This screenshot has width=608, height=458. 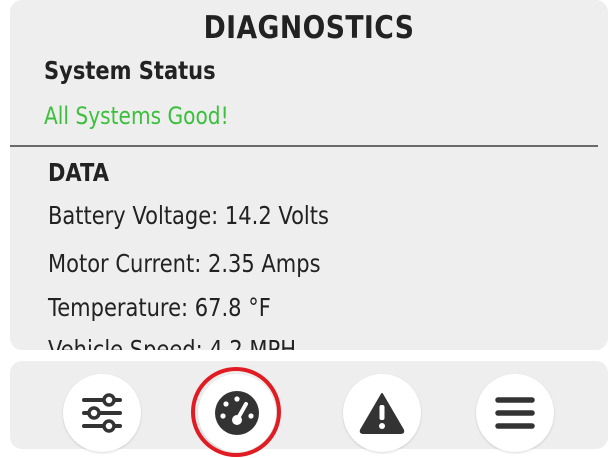 What do you see at coordinates (79, 172) in the screenshot?
I see `data-heading: DATA` at bounding box center [79, 172].